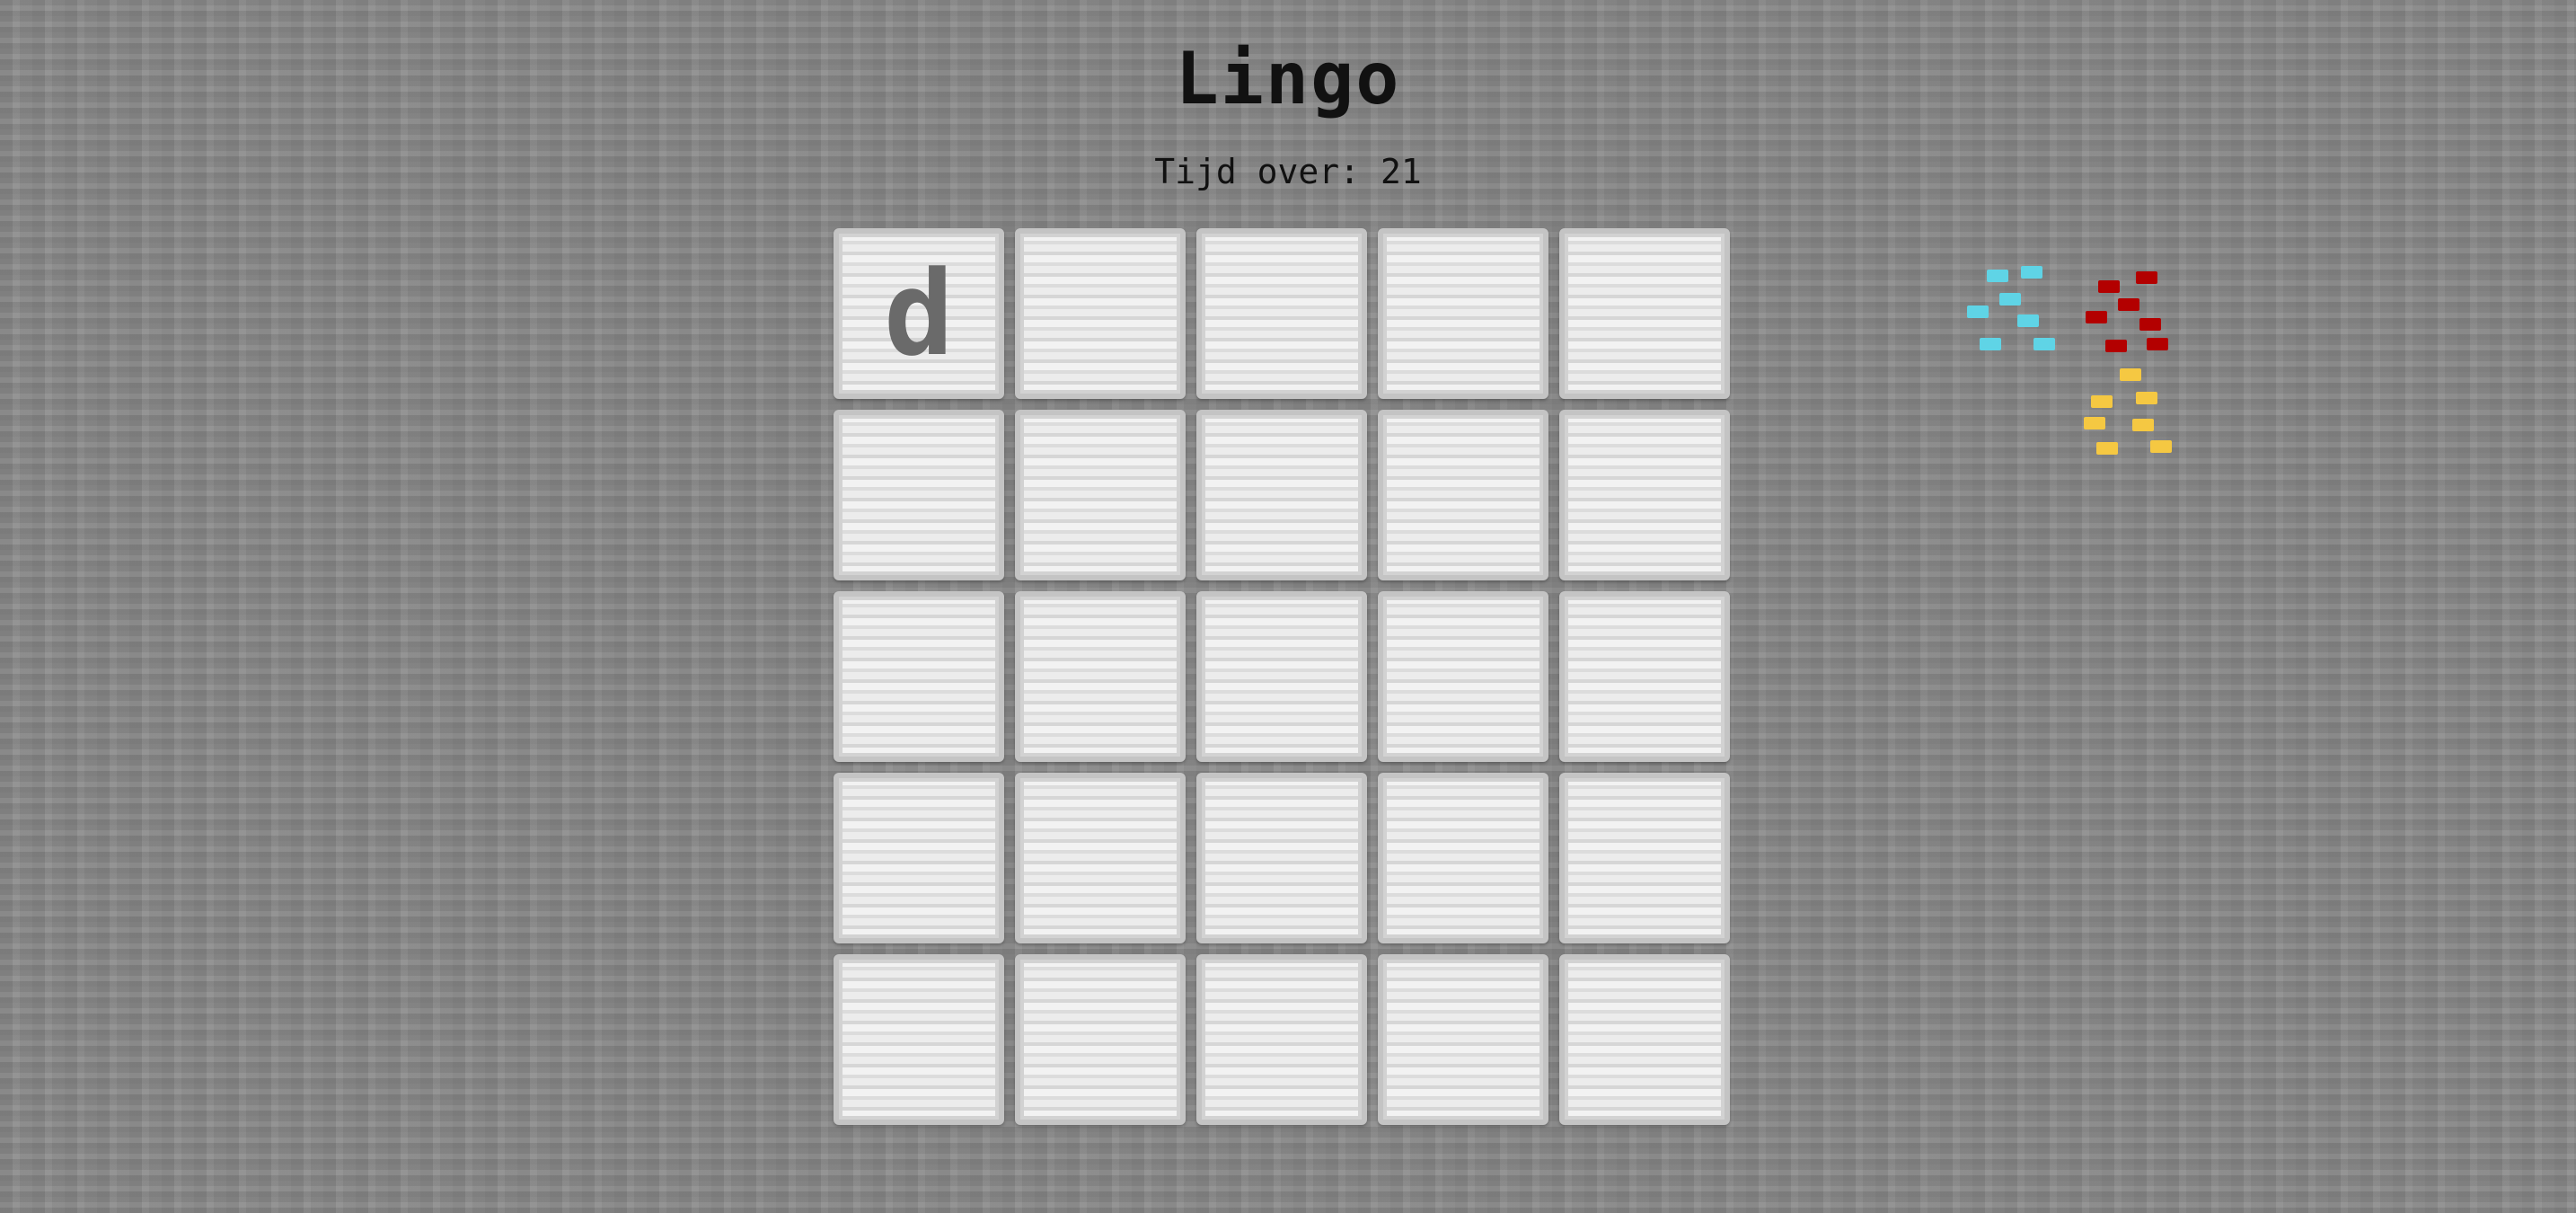 Image resolution: width=2576 pixels, height=1213 pixels. What do you see at coordinates (1100, 1039) in the screenshot?
I see `board-cell-r5c2` at bounding box center [1100, 1039].